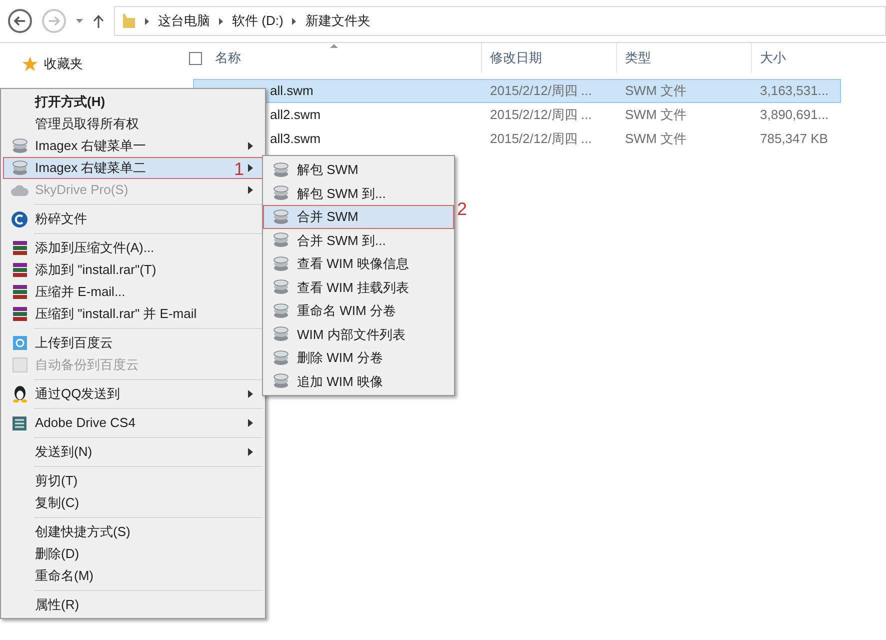  I want to click on menu-item: 删除(D), so click(133, 554).